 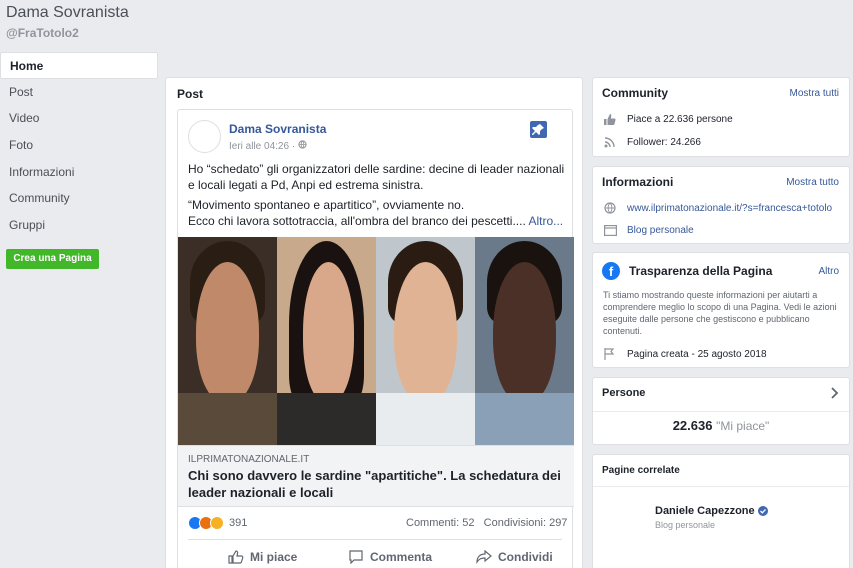 What do you see at coordinates (190, 94) in the screenshot?
I see `posts-header: Post` at bounding box center [190, 94].